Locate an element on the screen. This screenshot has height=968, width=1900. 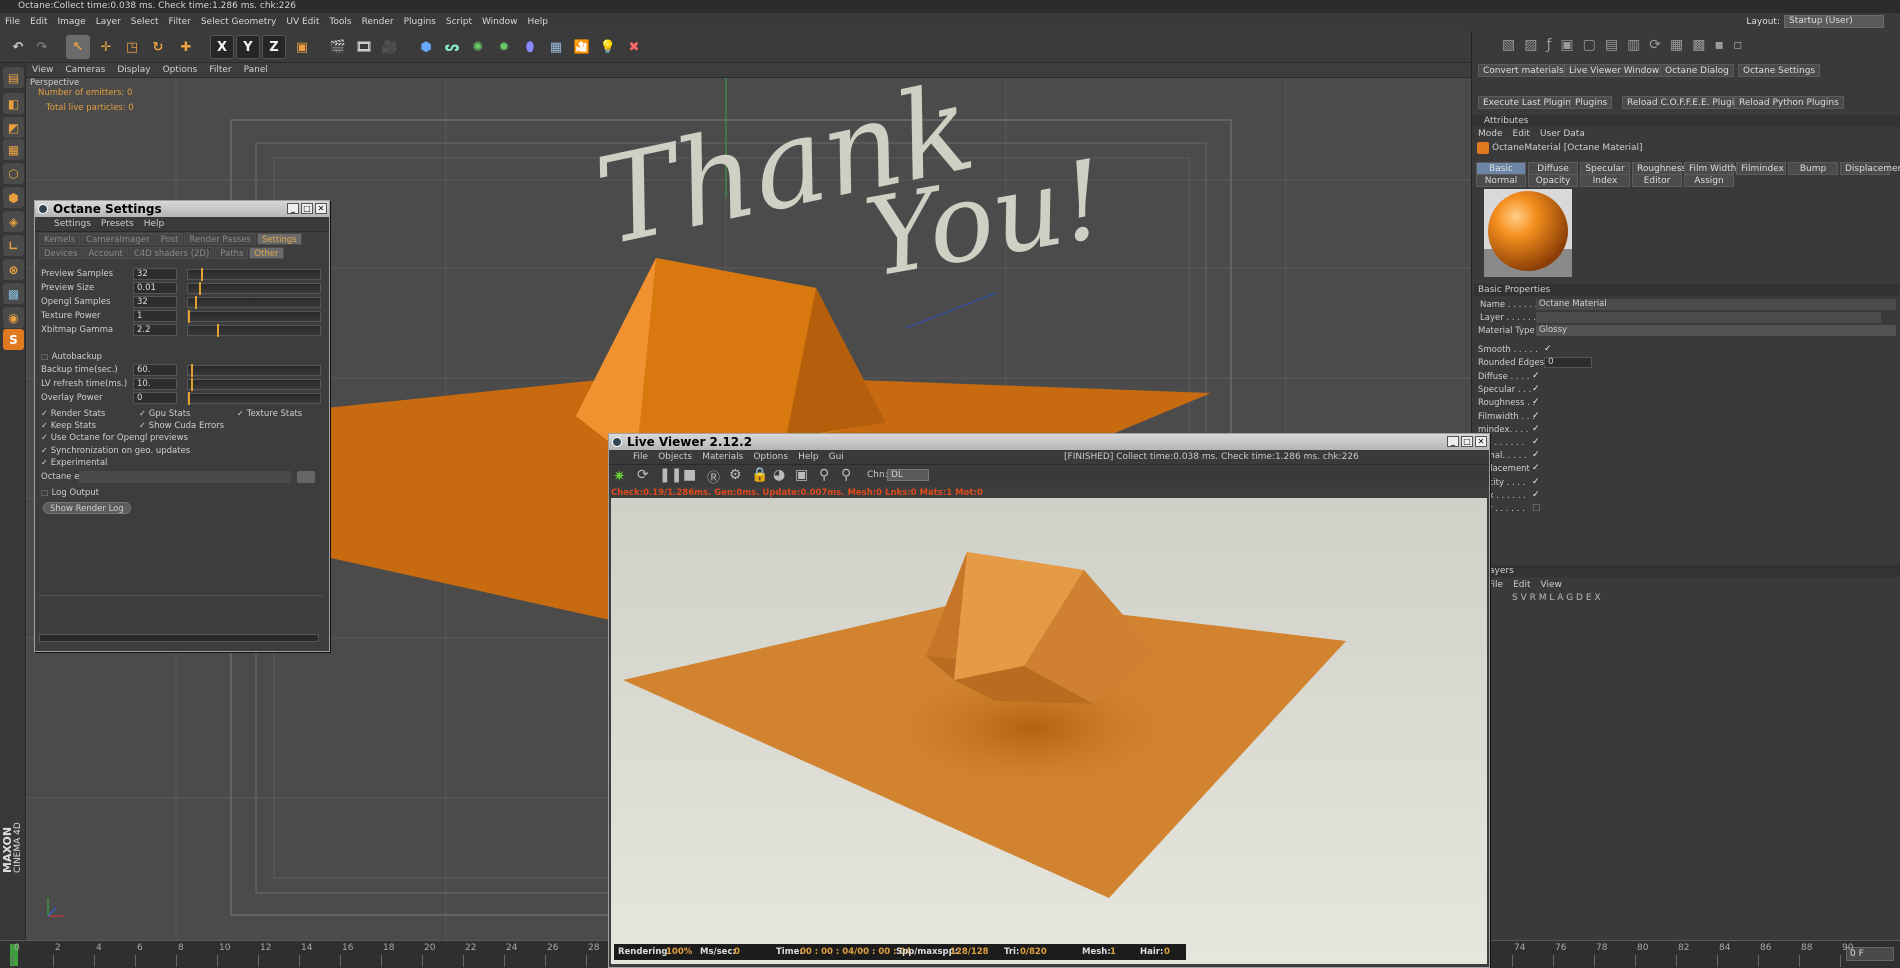
r2-slider is located at coordinates (254, 370).